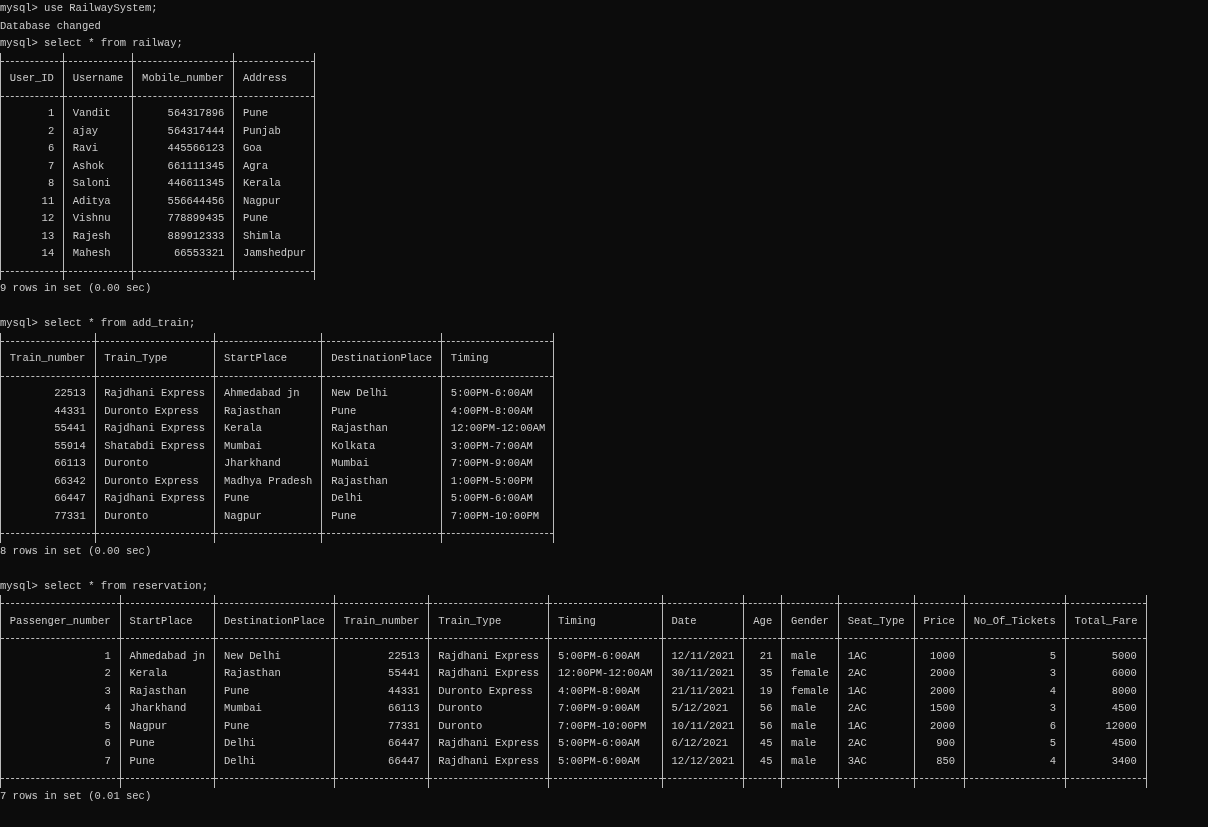 The image size is (1208, 827). Describe the element at coordinates (762, 674) in the screenshot. I see `table-cell: 35` at that location.